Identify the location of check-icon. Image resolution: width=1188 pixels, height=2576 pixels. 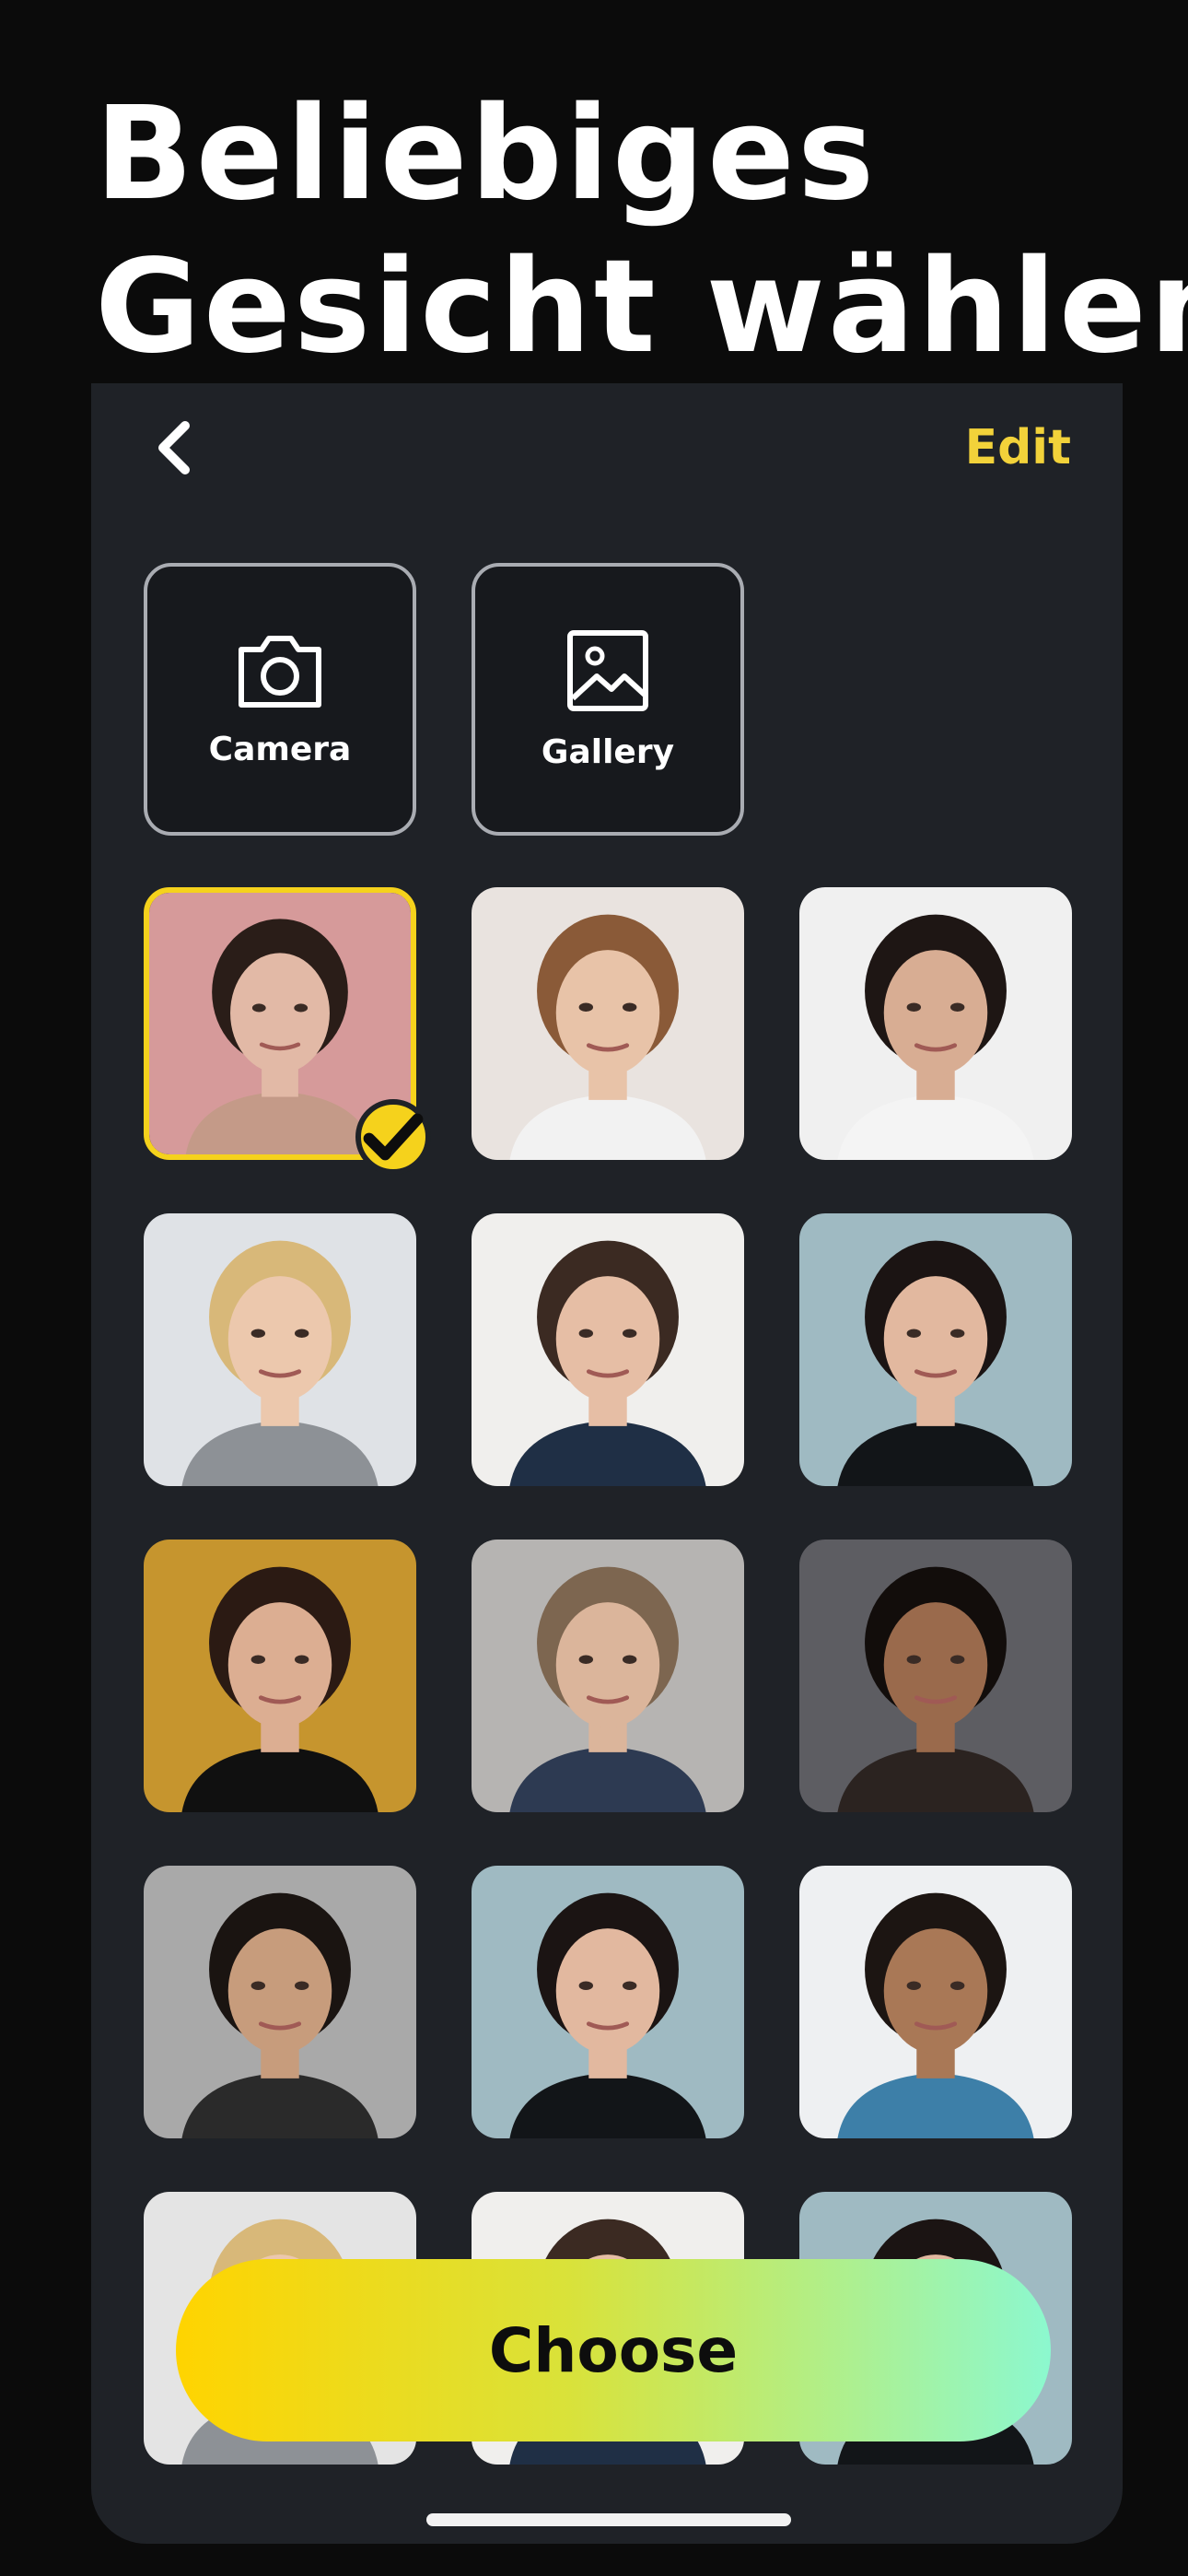
(393, 1137).